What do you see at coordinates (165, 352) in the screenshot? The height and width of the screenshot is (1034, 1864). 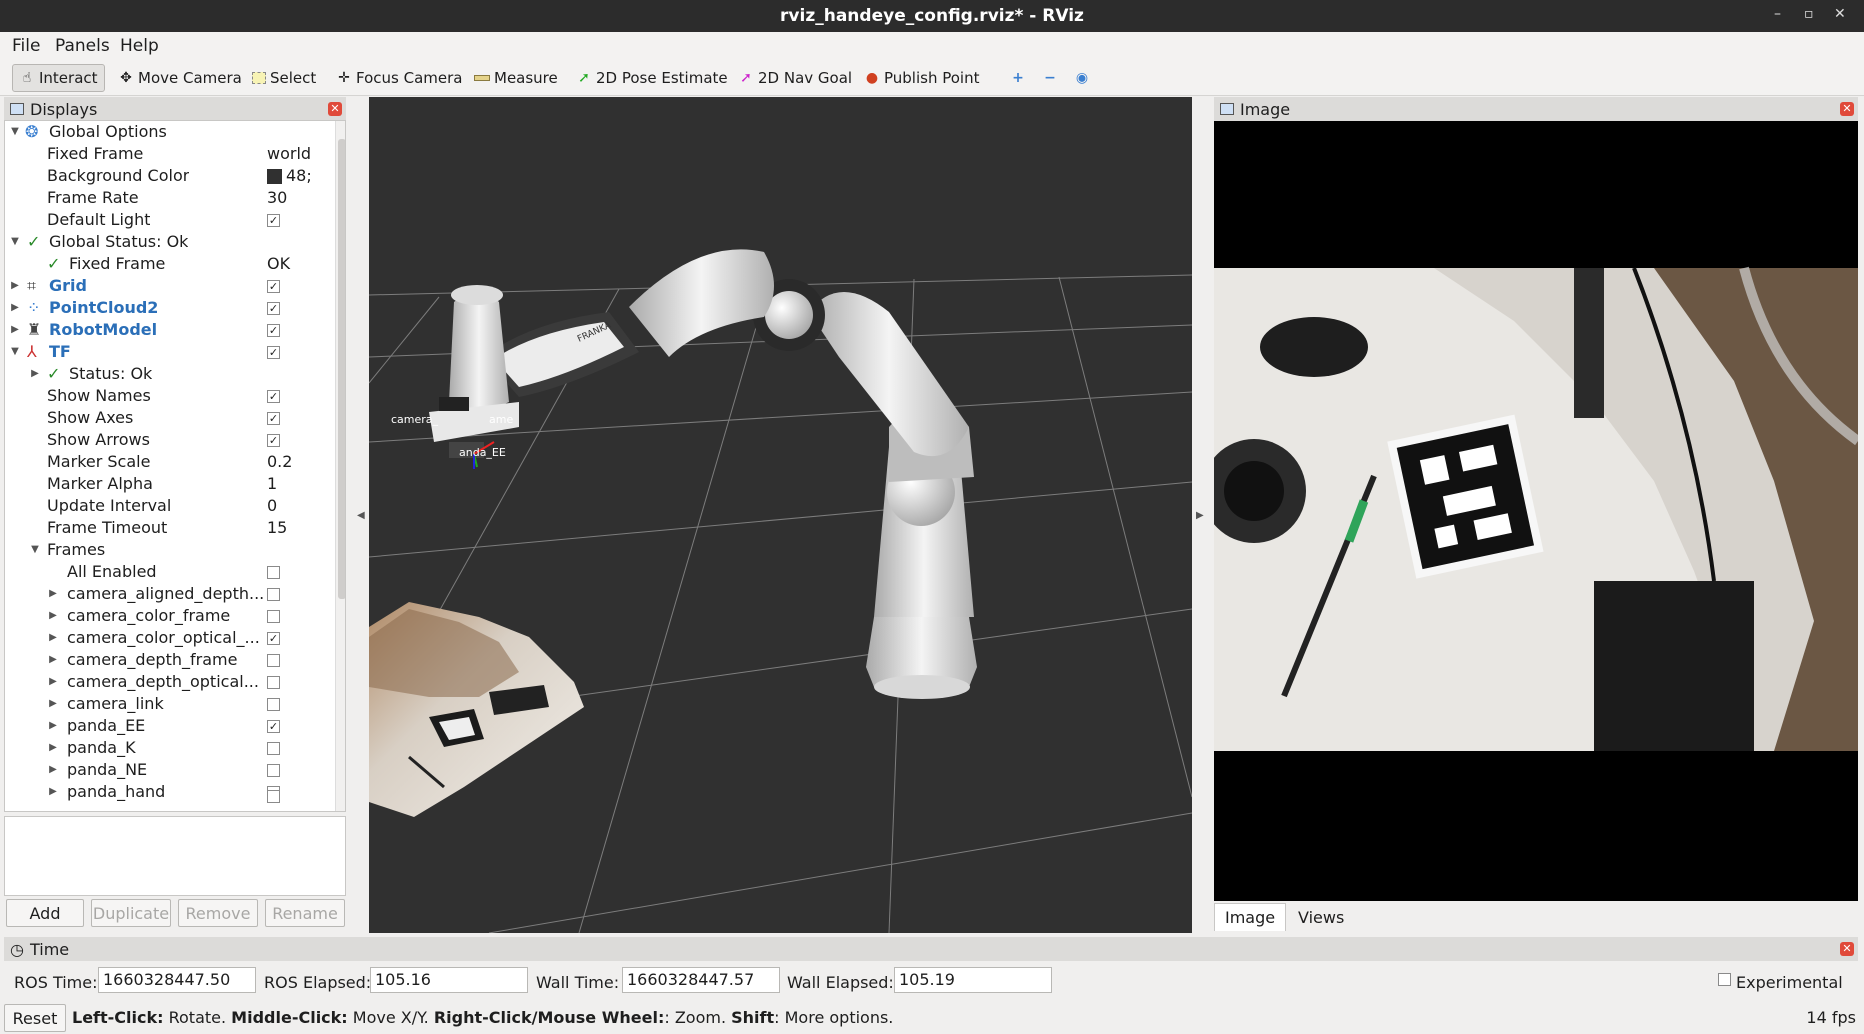 I see `tree-row-tf: ▼ ⅄ TF ✓` at bounding box center [165, 352].